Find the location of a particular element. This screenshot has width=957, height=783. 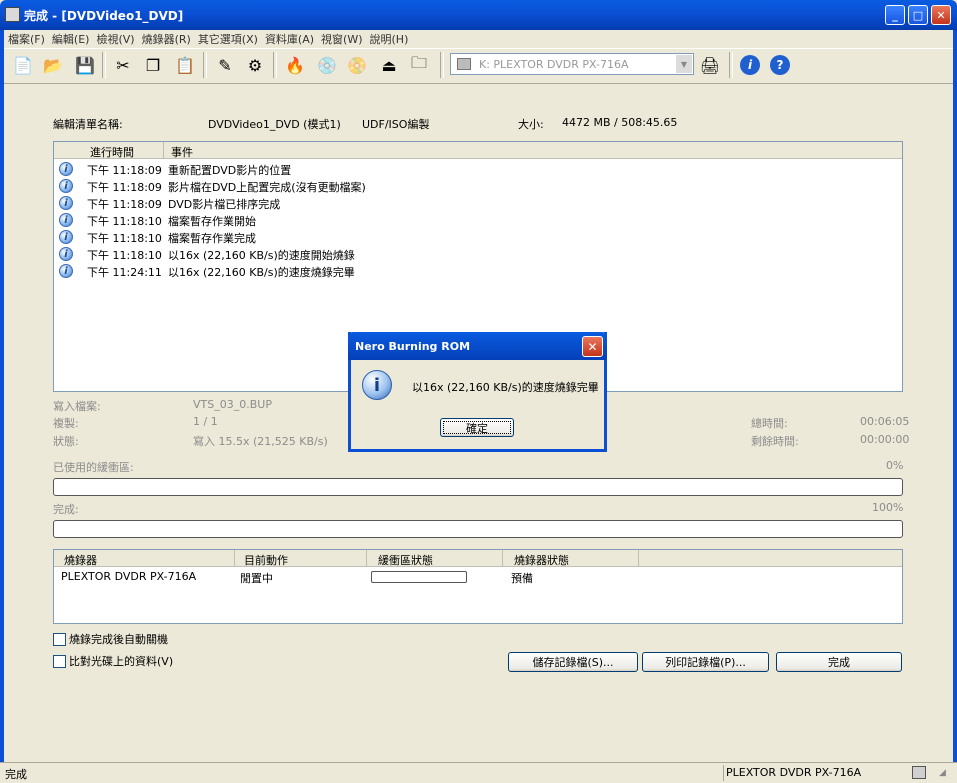

new-file-icon: 📄 is located at coordinates (23, 65).